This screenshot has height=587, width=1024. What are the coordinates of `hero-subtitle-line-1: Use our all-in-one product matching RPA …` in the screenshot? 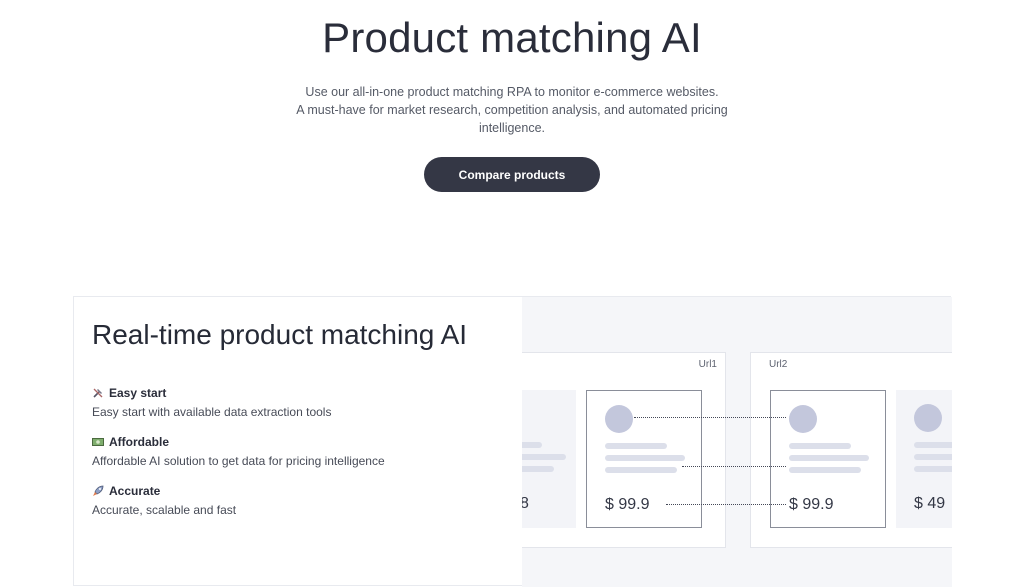 It's located at (512, 92).